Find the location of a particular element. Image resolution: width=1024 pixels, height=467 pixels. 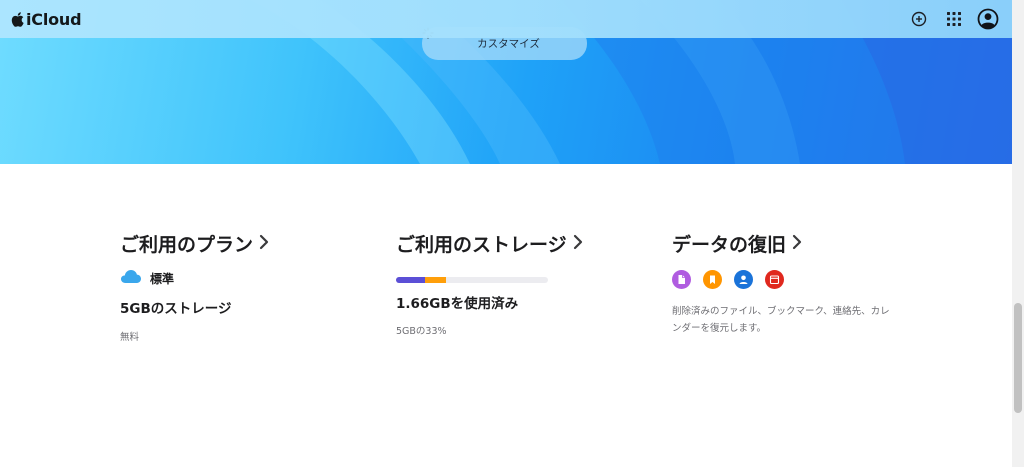

plan-title-link: ご利用のプラン is located at coordinates (194, 243).